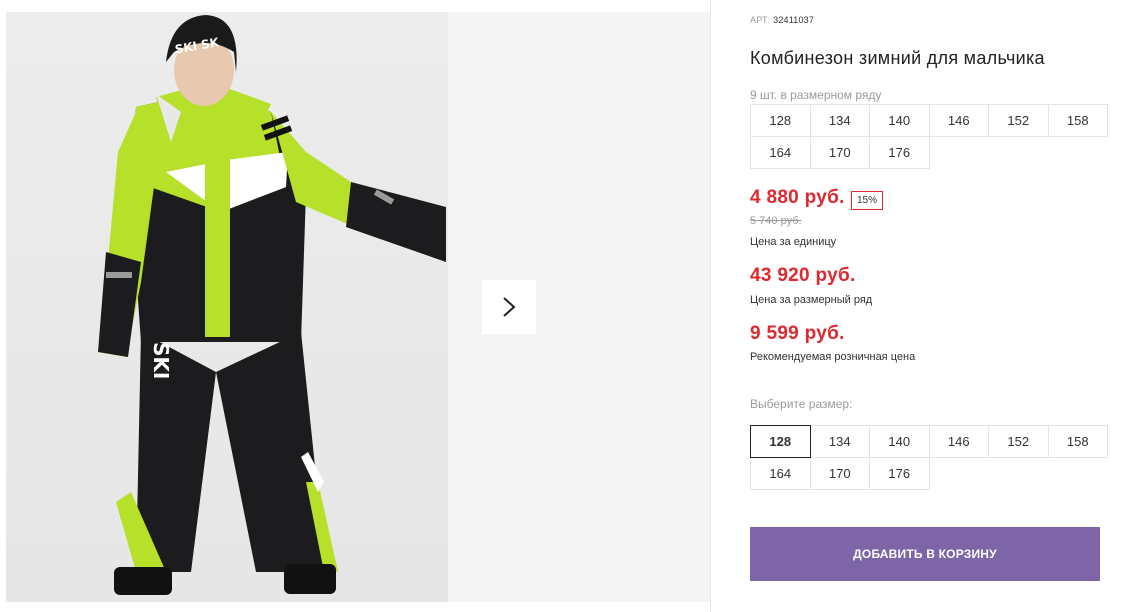  What do you see at coordinates (780, 152) in the screenshot?
I see `size-range-cell: 164` at bounding box center [780, 152].